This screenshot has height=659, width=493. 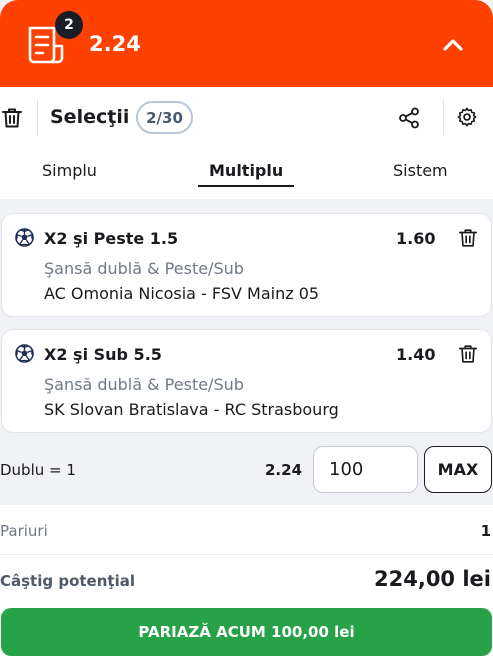 I want to click on bets-value: 1, so click(x=485, y=531).